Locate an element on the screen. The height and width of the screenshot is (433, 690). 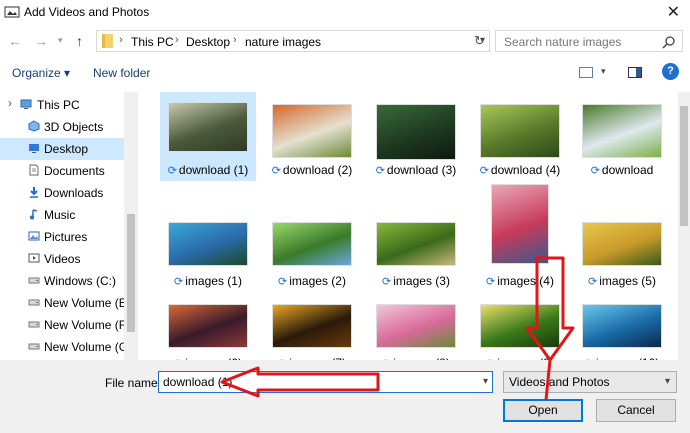
sidebar-item-new-volume-g: New Volume (G:) is located at coordinates (67, 347).